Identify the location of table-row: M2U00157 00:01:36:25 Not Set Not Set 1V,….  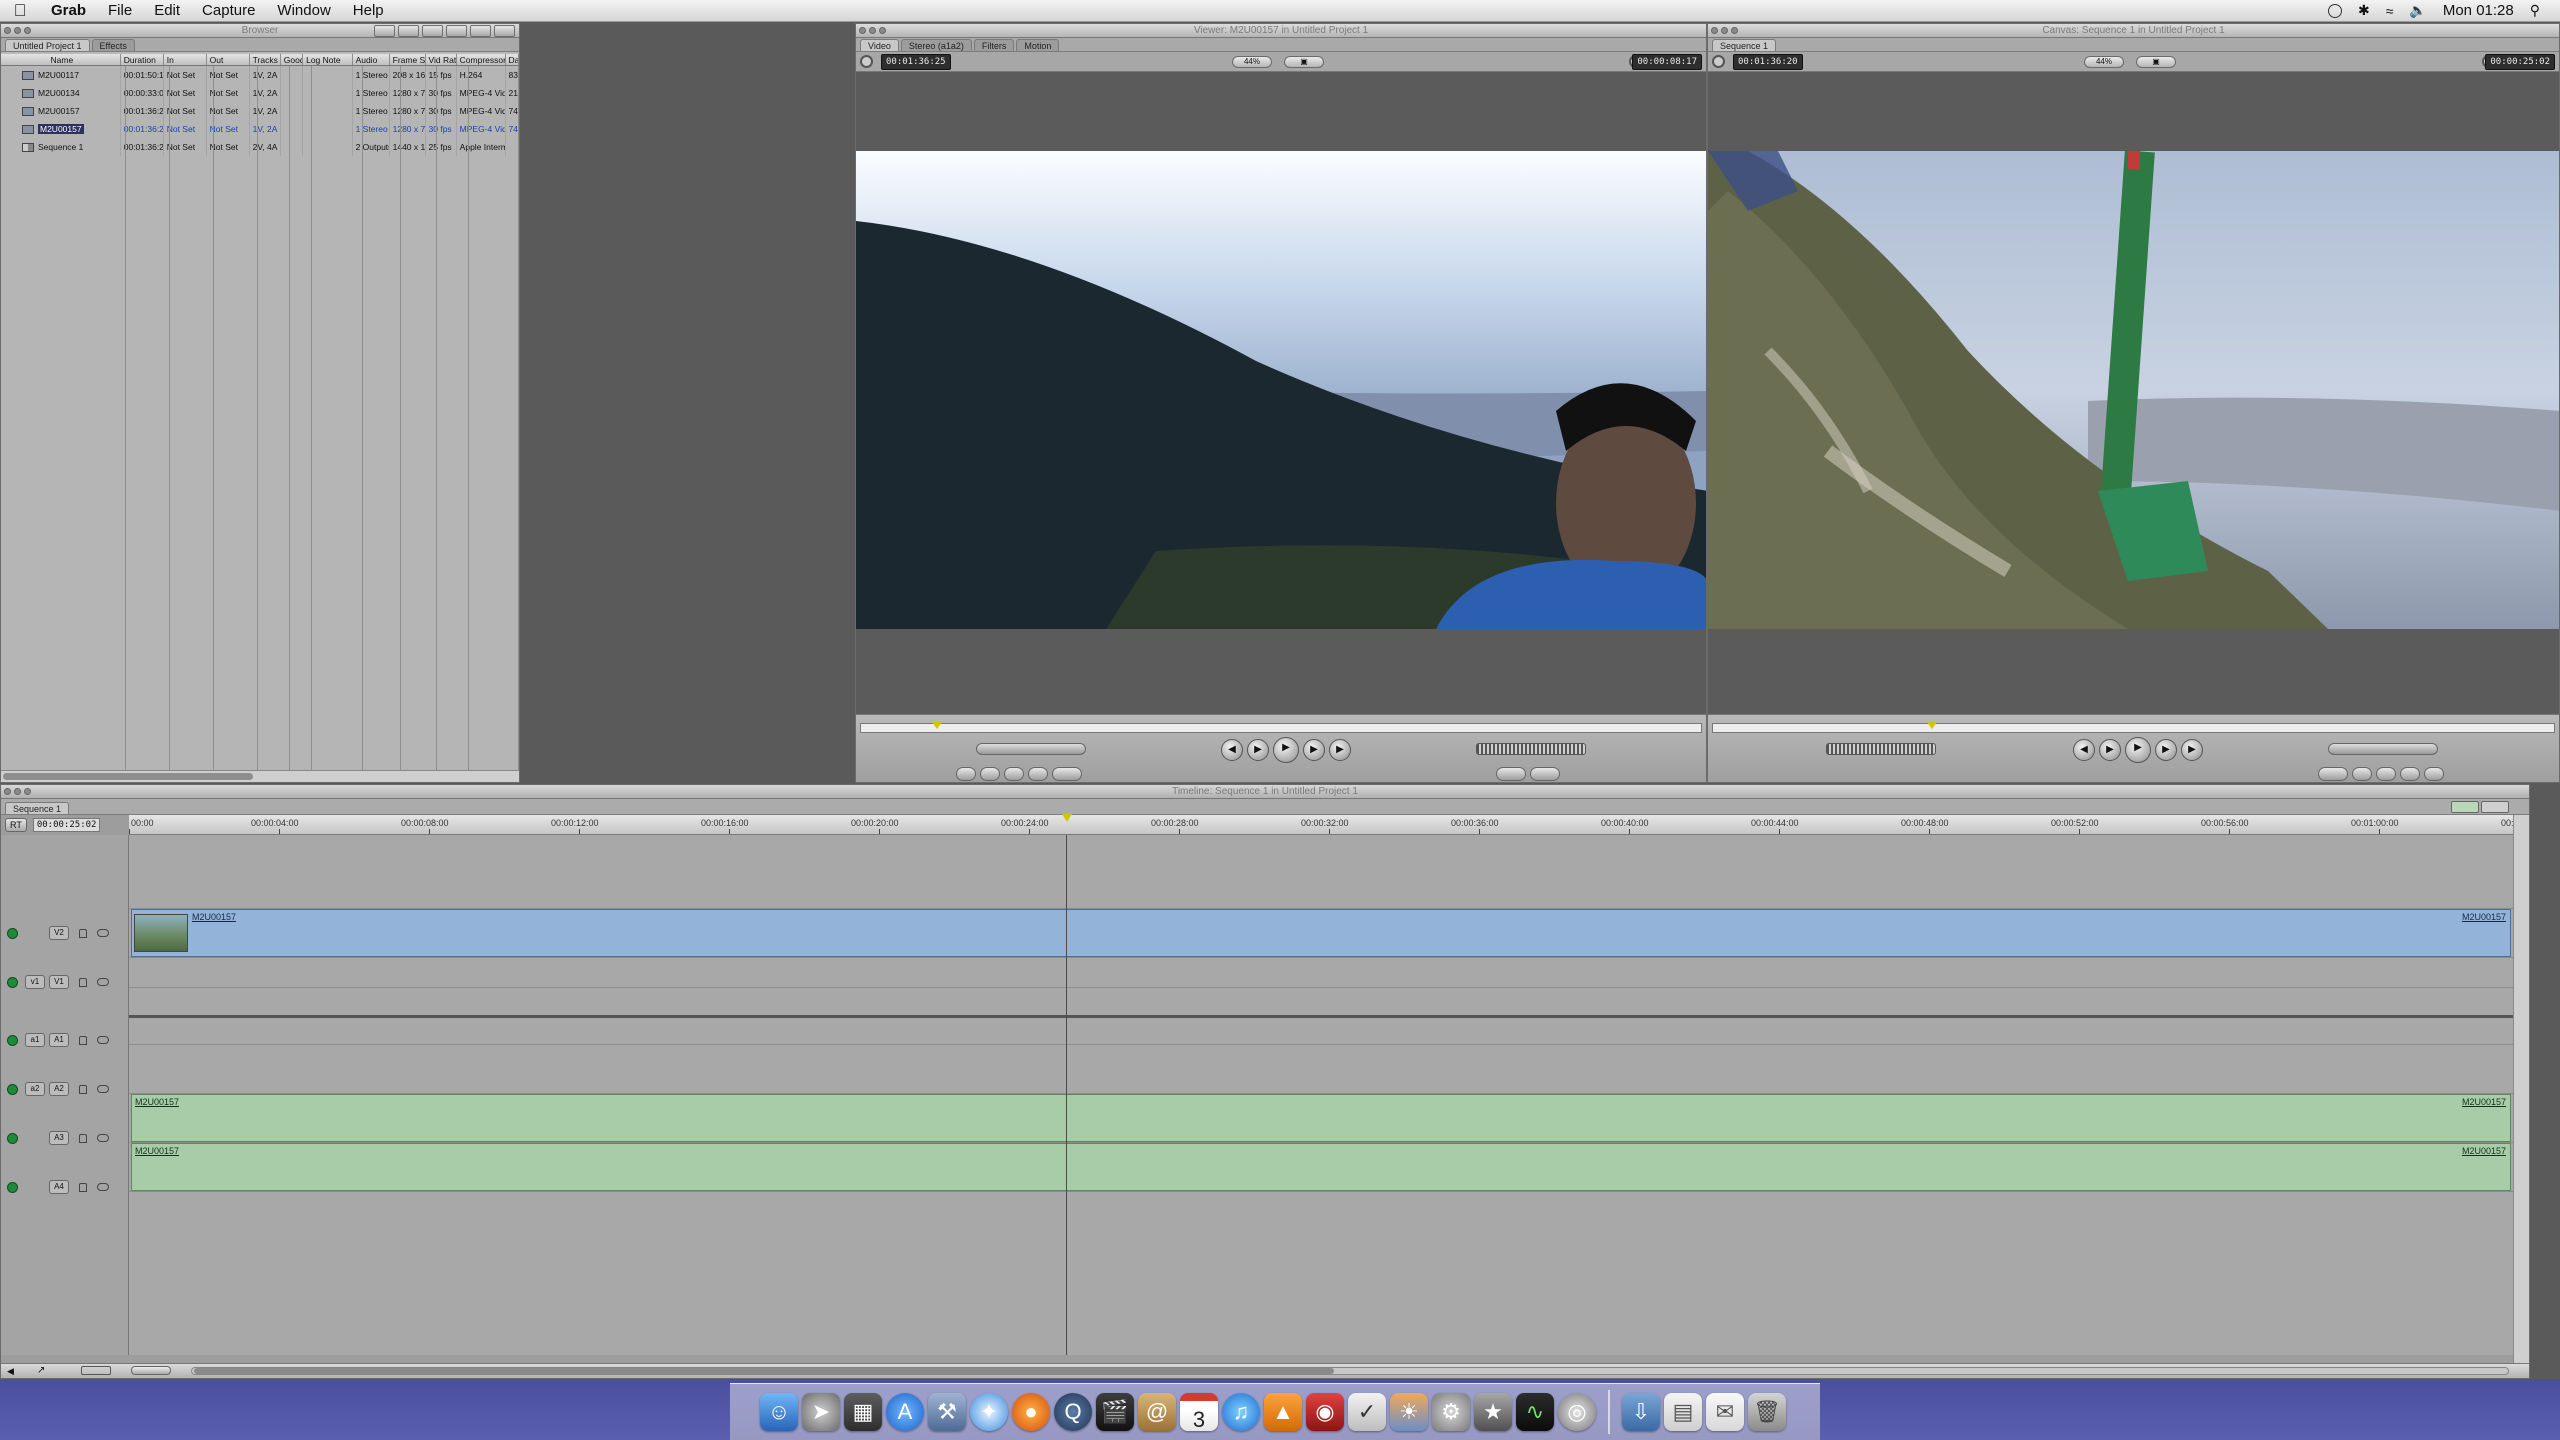
(260, 111).